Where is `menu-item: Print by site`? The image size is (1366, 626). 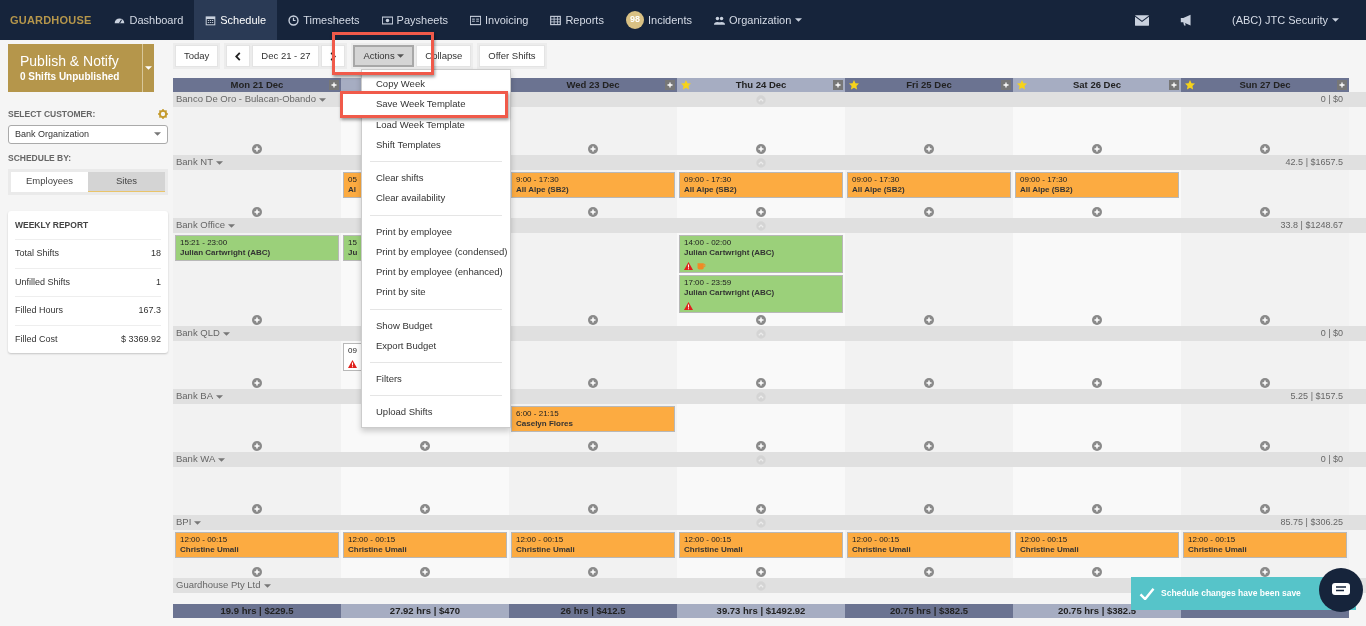 menu-item: Print by site is located at coordinates (436, 292).